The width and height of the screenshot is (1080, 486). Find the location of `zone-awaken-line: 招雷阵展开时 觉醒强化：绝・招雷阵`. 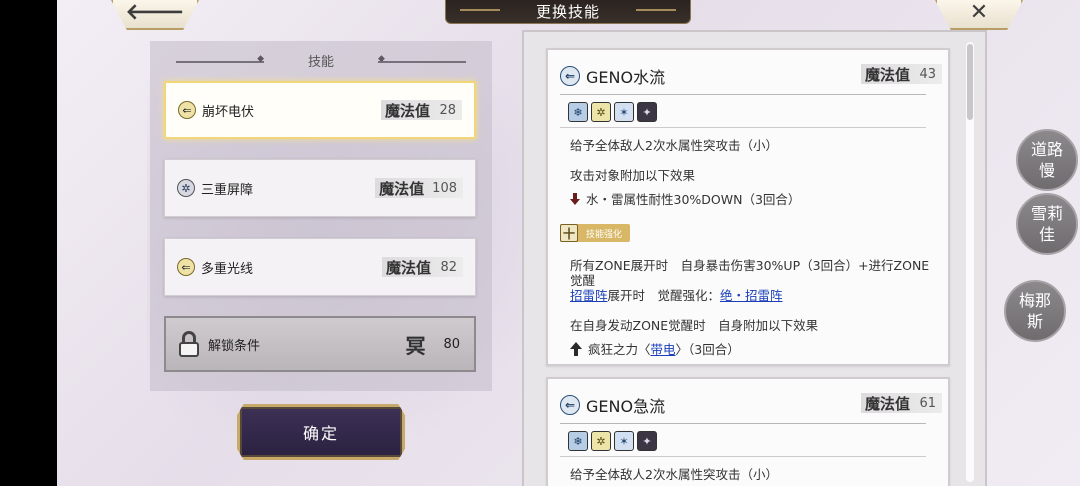

zone-awaken-line: 招雷阵展开时 觉醒强化：绝・招雷阵 is located at coordinates (755, 295).